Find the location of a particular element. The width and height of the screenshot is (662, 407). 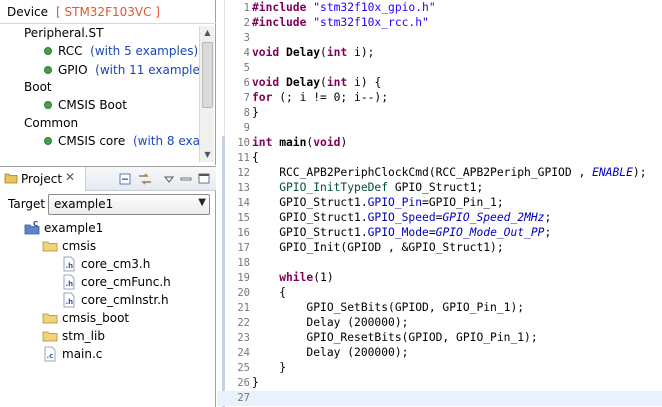

svg-text: .c is located at coordinates (50, 356).